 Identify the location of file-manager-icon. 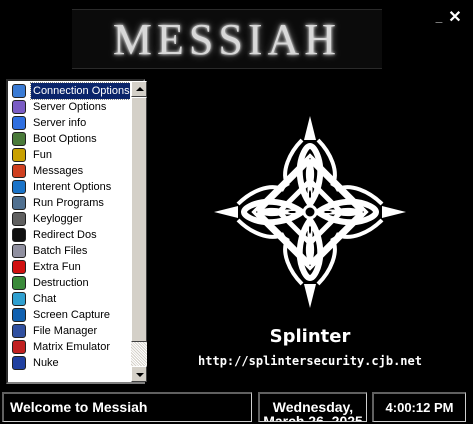
(19, 331).